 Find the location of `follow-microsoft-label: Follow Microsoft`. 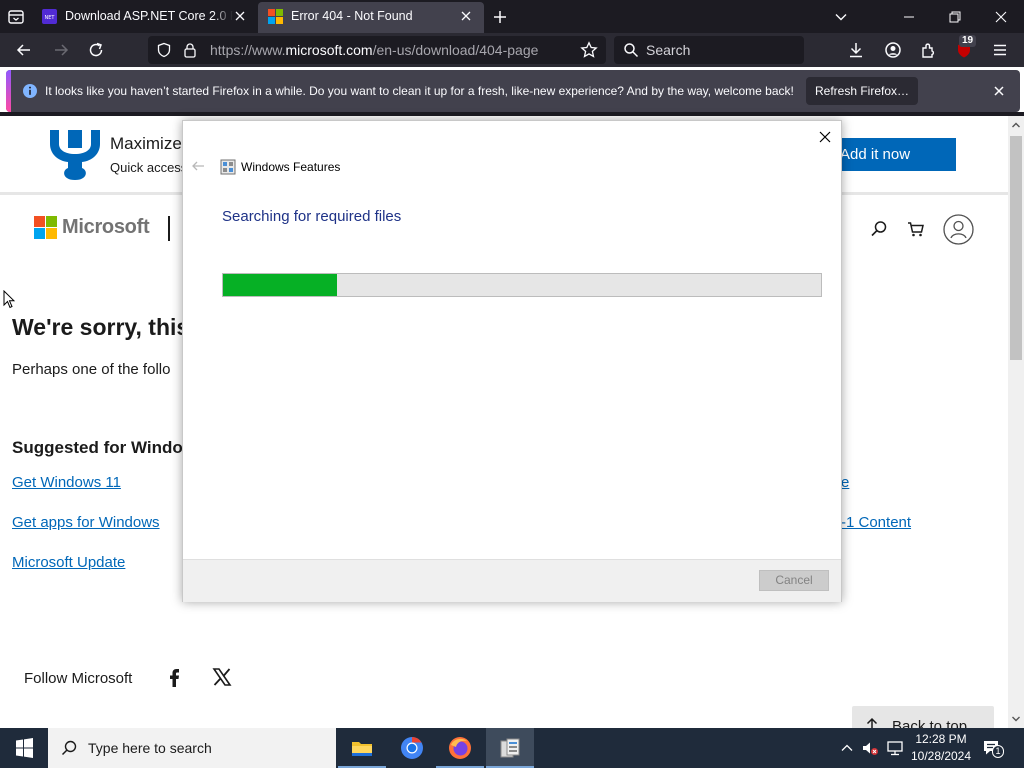

follow-microsoft-label: Follow Microsoft is located at coordinates (78, 678).